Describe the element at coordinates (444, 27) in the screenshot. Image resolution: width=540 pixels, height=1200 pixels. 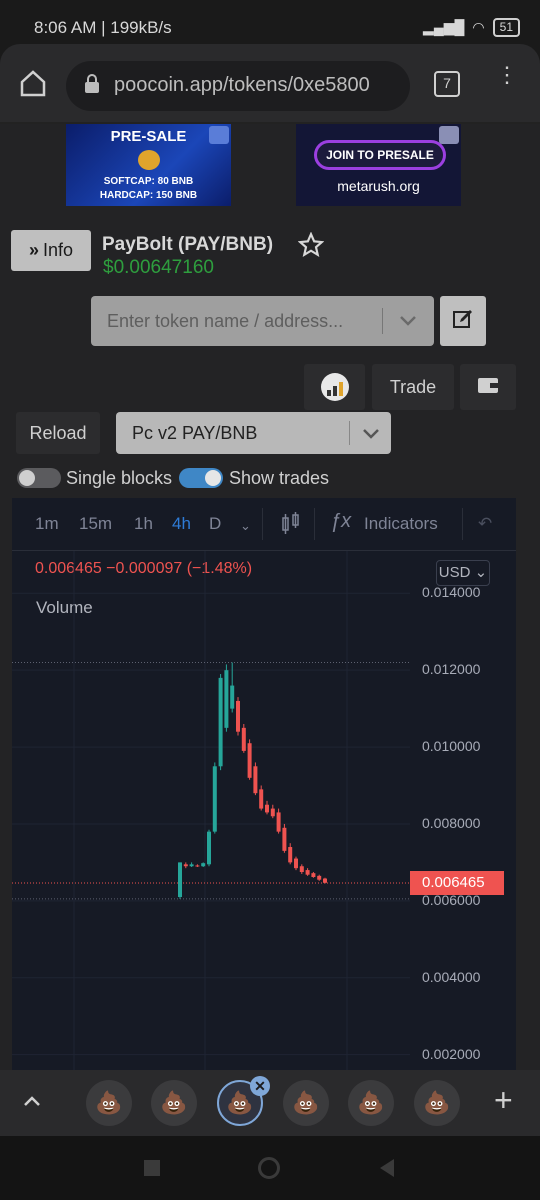
I see `signal-icon: ▂▄▆█` at that location.